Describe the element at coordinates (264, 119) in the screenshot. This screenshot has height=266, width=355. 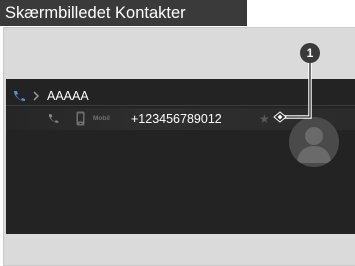
I see `star-icon: ★` at that location.